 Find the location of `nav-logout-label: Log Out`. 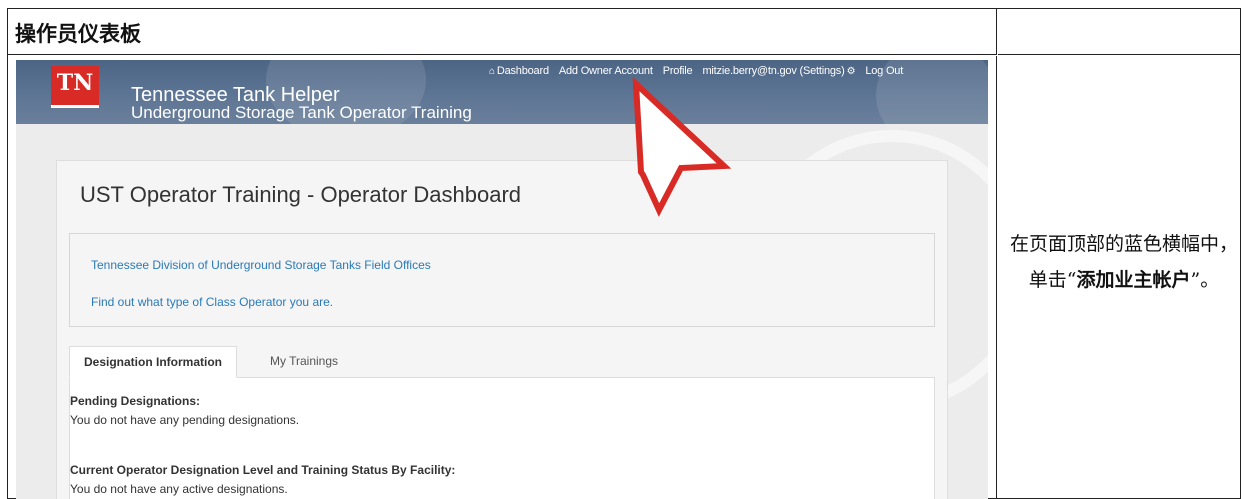

nav-logout-label: Log Out is located at coordinates (884, 71).